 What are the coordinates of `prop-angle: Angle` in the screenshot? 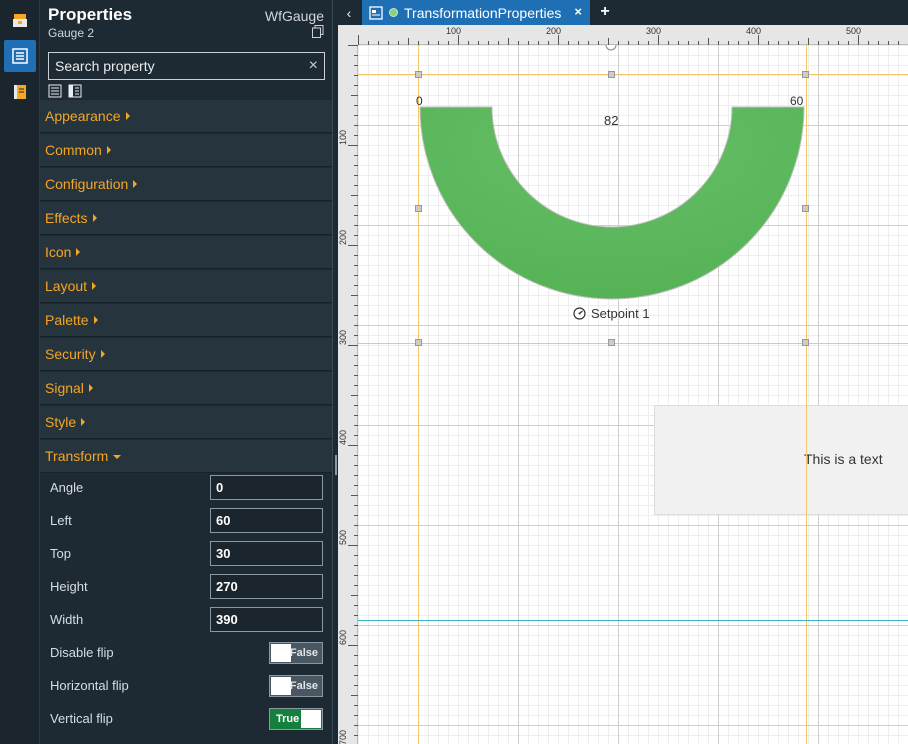 It's located at (186, 488).